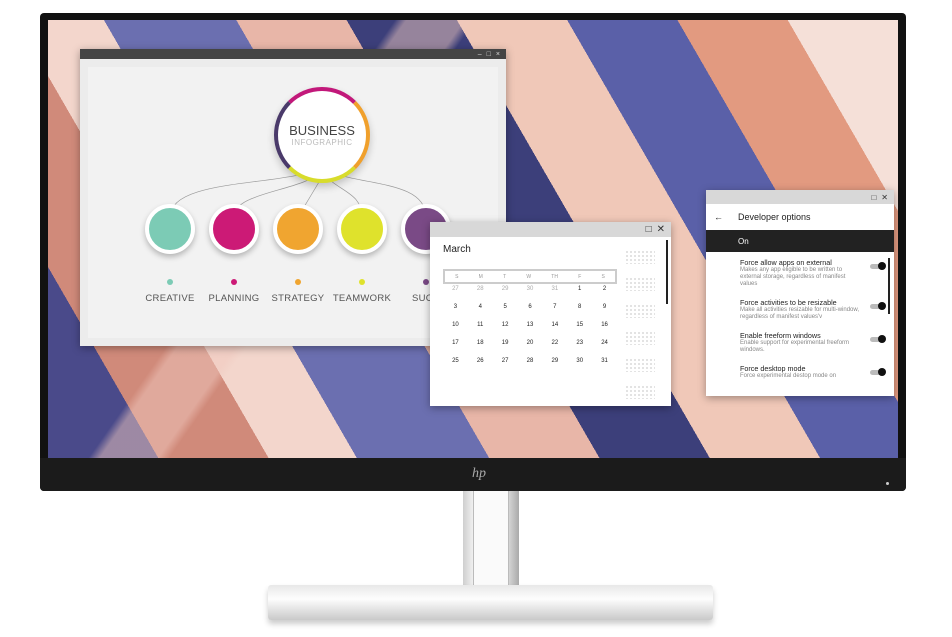 The height and width of the screenshot is (637, 952). Describe the element at coordinates (170, 229) in the screenshot. I see `node-creative` at that location.